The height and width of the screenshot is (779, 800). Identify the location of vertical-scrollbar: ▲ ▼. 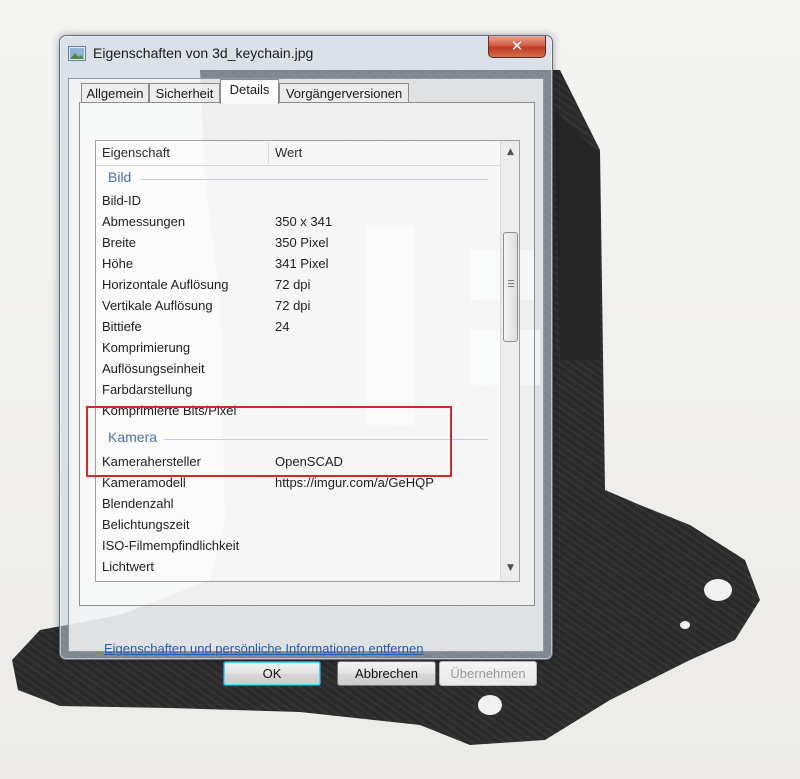
(509, 361).